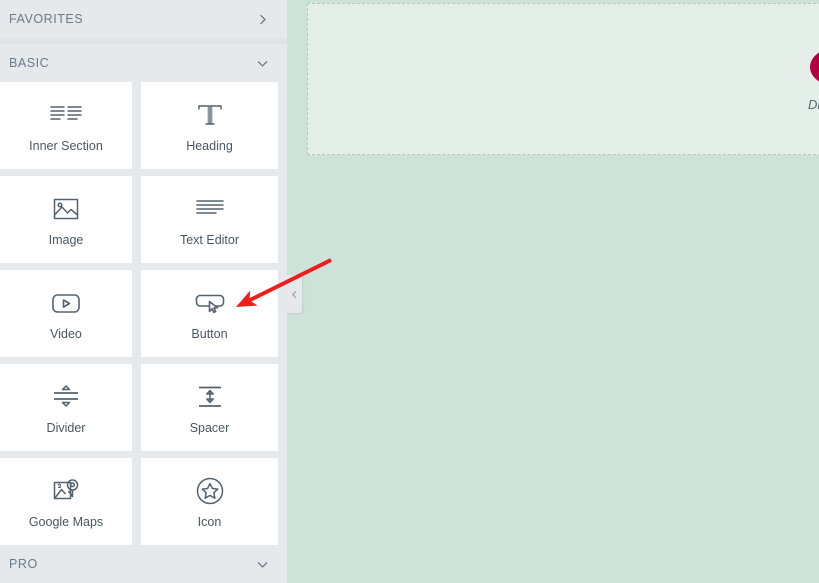  Describe the element at coordinates (66, 209) in the screenshot. I see `image-icon` at that location.